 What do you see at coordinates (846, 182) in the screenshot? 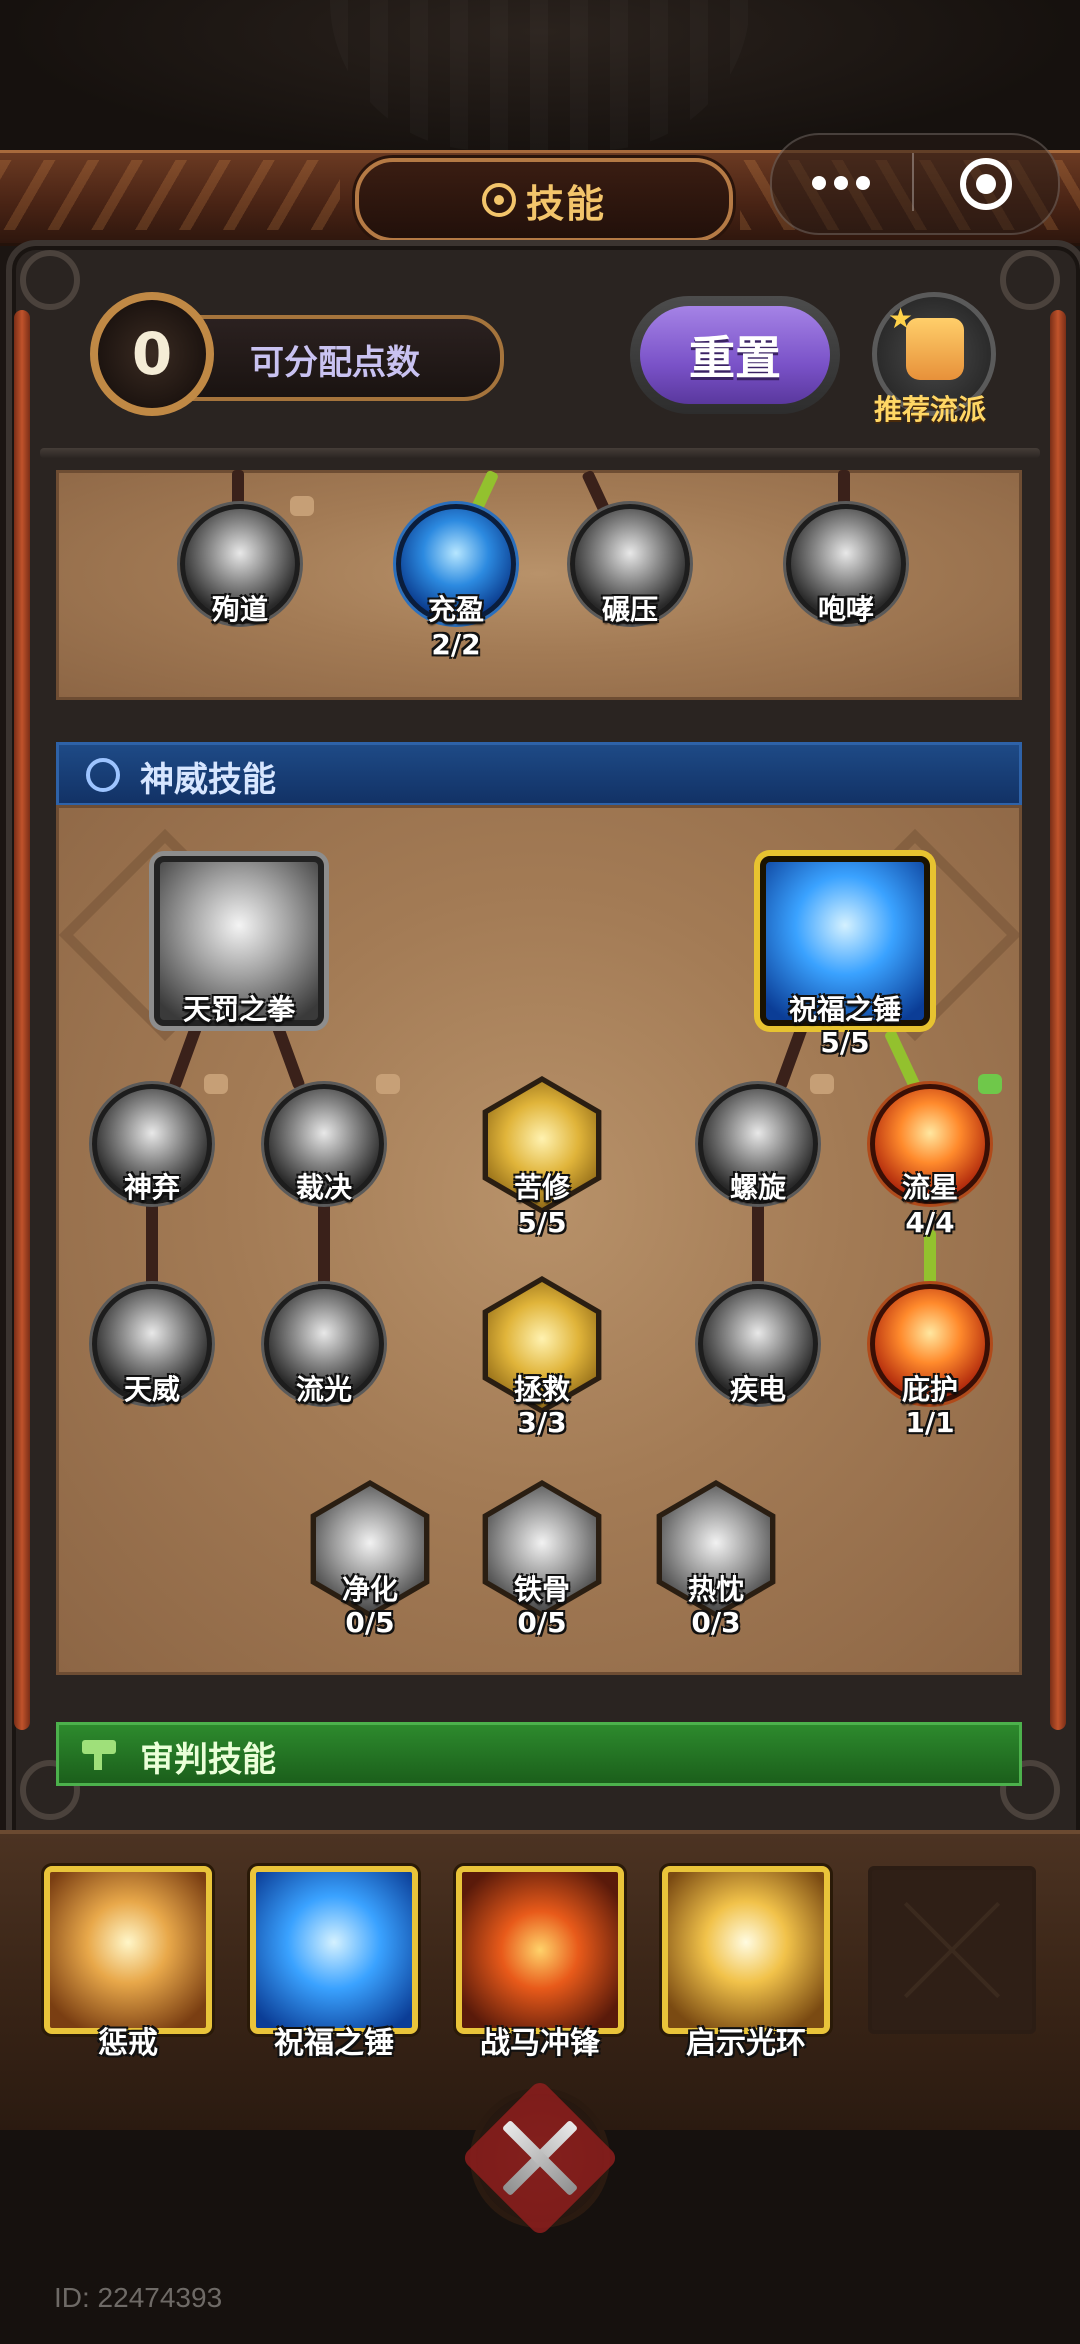
I see `more-dots-icon` at bounding box center [846, 182].